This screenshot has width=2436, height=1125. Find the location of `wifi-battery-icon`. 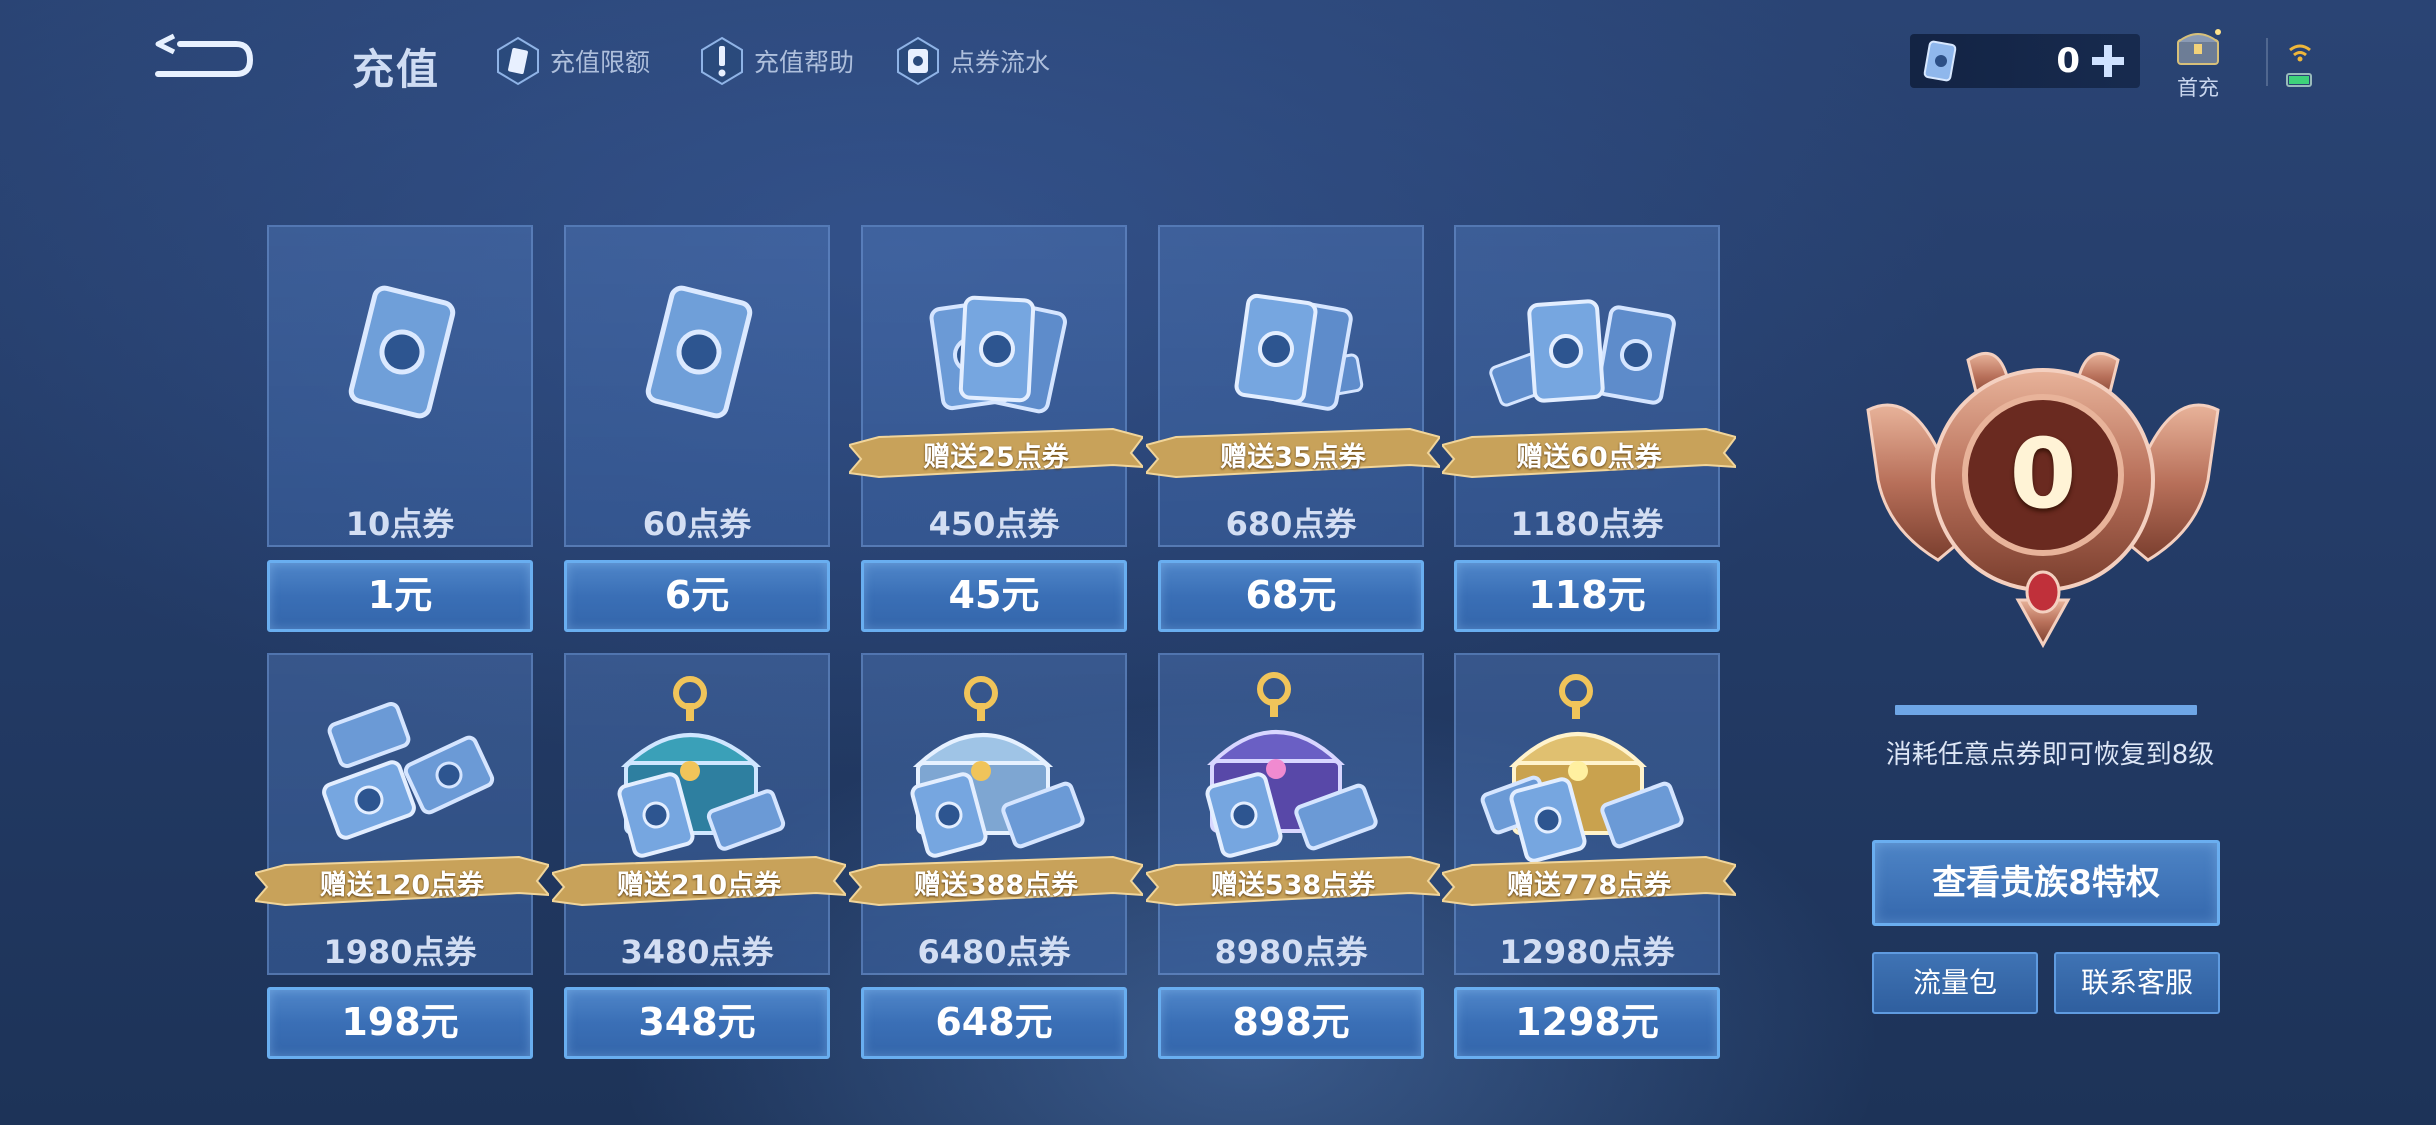

wifi-battery-icon is located at coordinates (2299, 65).